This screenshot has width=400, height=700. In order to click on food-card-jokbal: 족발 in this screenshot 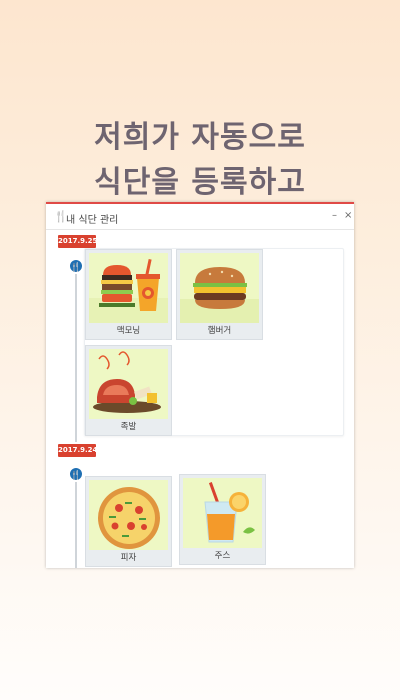, I will do `click(128, 390)`.